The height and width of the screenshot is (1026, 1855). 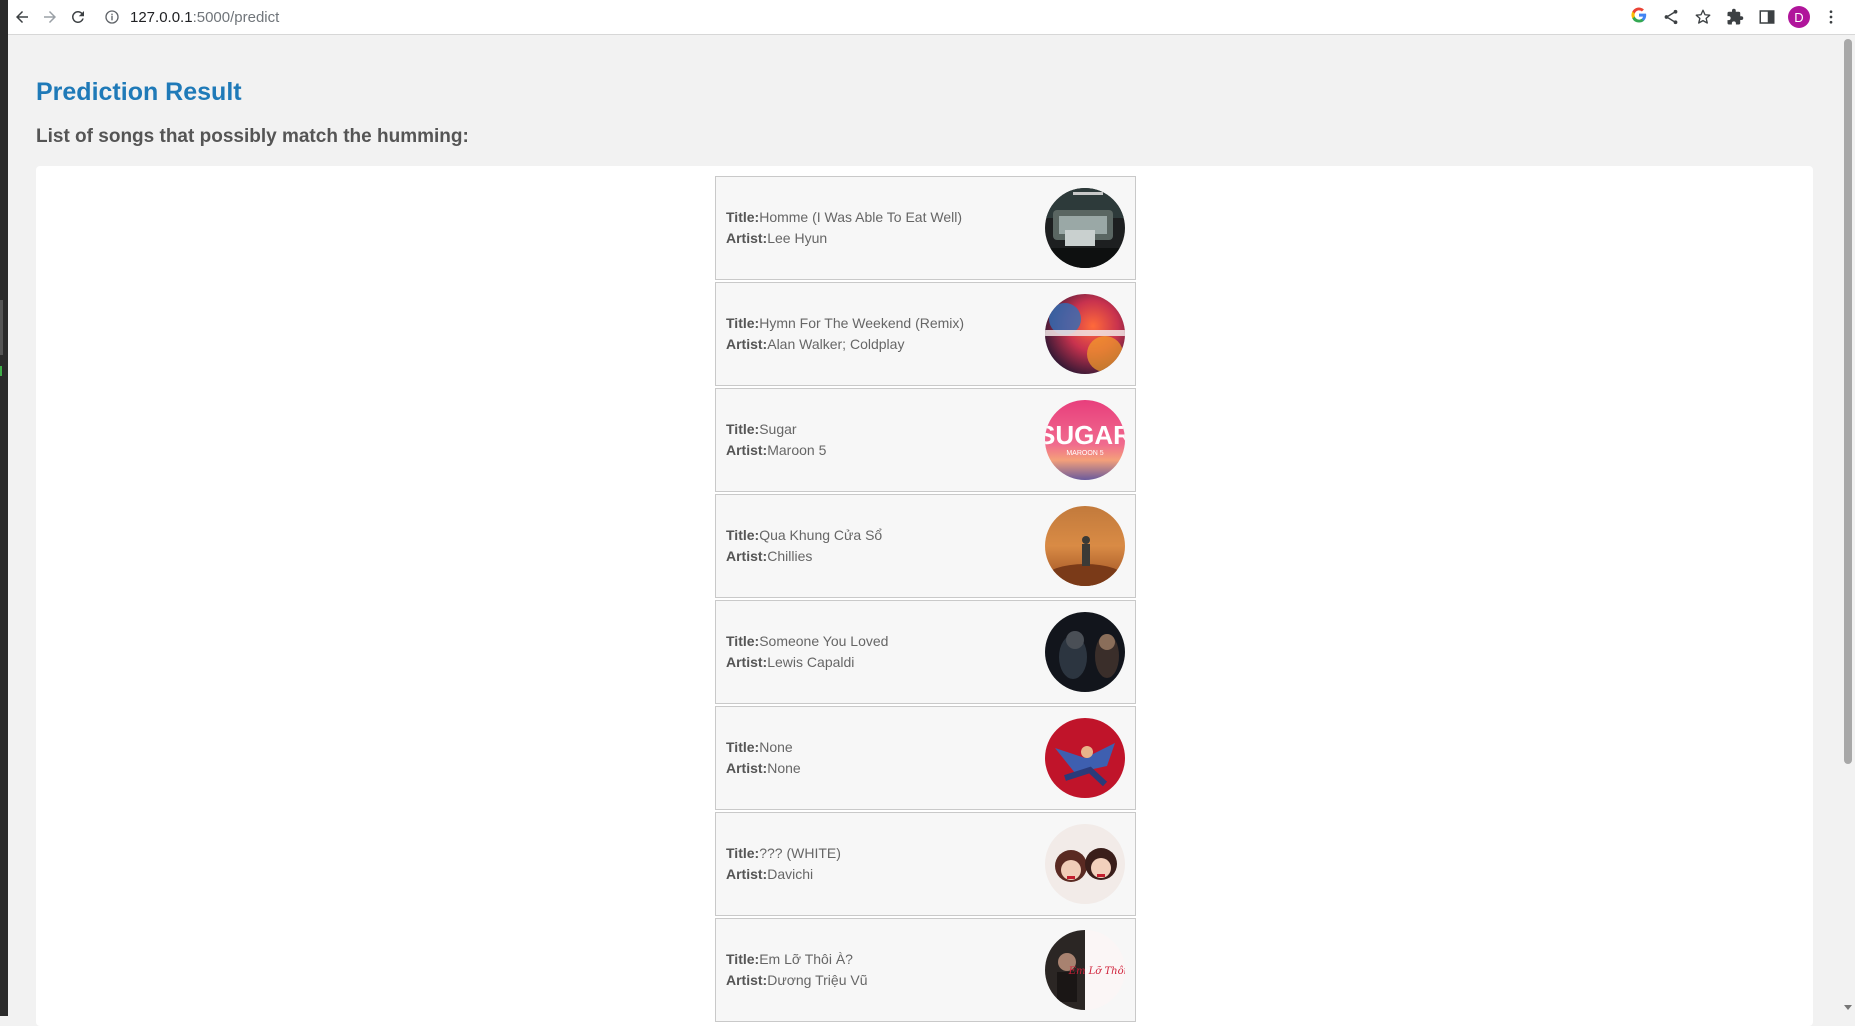 I want to click on page-scrollbar, so click(x=1848, y=525).